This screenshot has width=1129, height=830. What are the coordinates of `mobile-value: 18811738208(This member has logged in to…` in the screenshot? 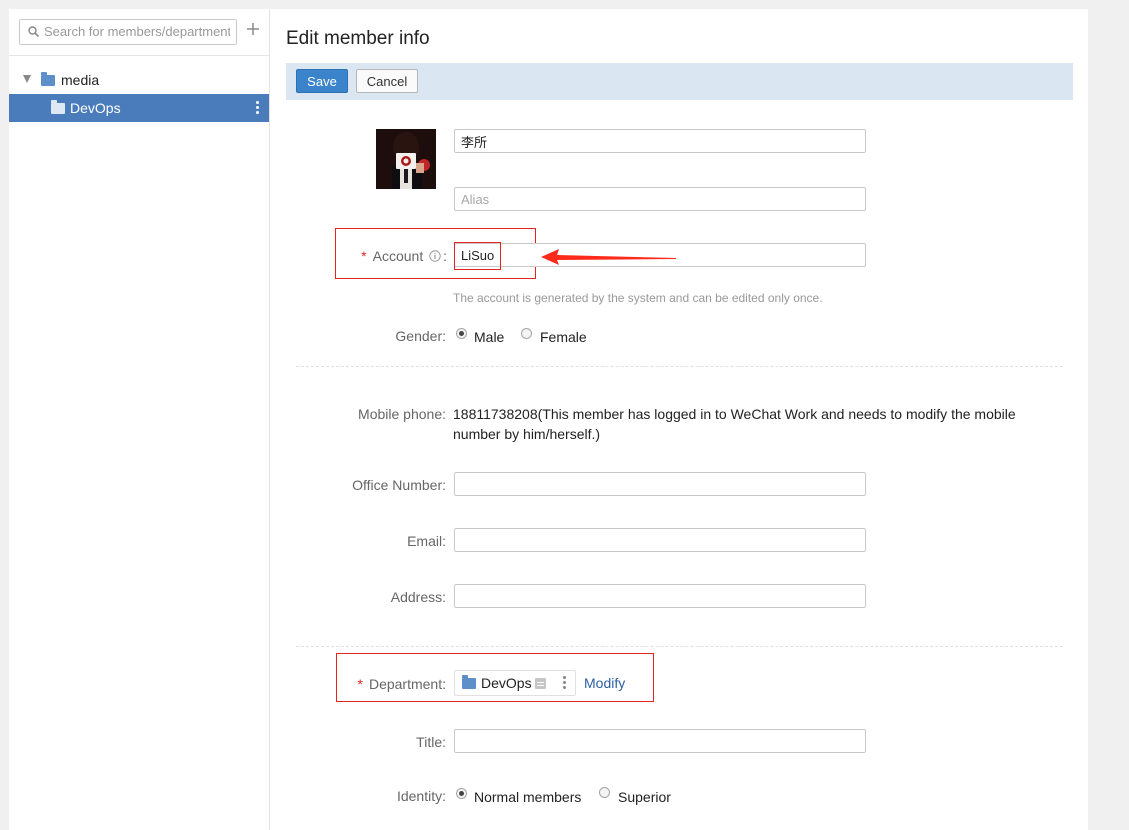 It's located at (734, 424).